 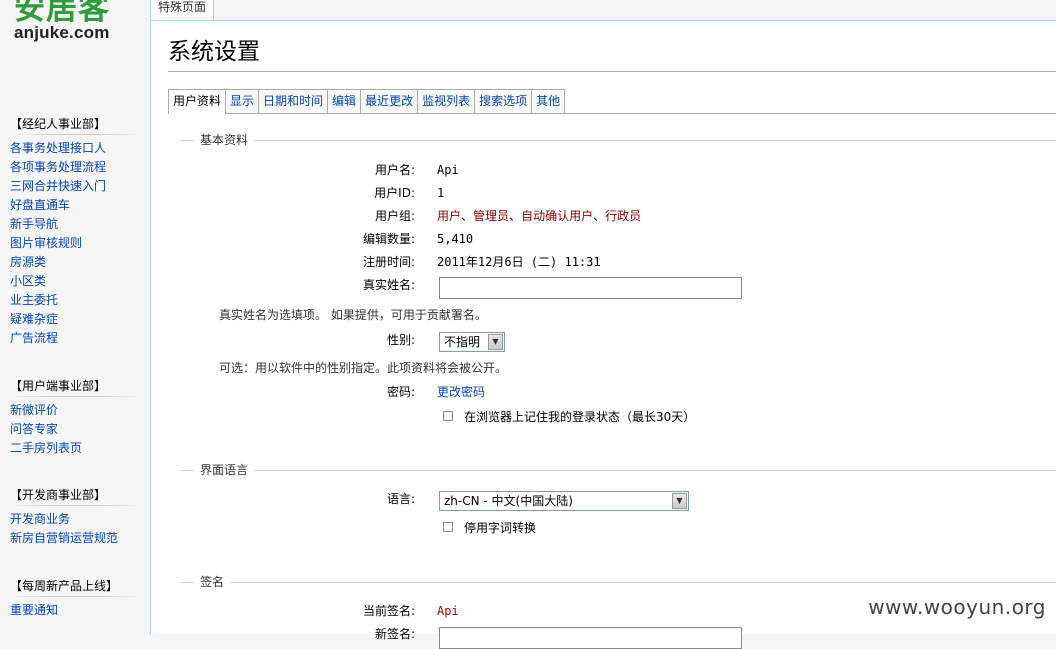 What do you see at coordinates (80, 262) in the screenshot?
I see `sidebar-link: 房源类` at bounding box center [80, 262].